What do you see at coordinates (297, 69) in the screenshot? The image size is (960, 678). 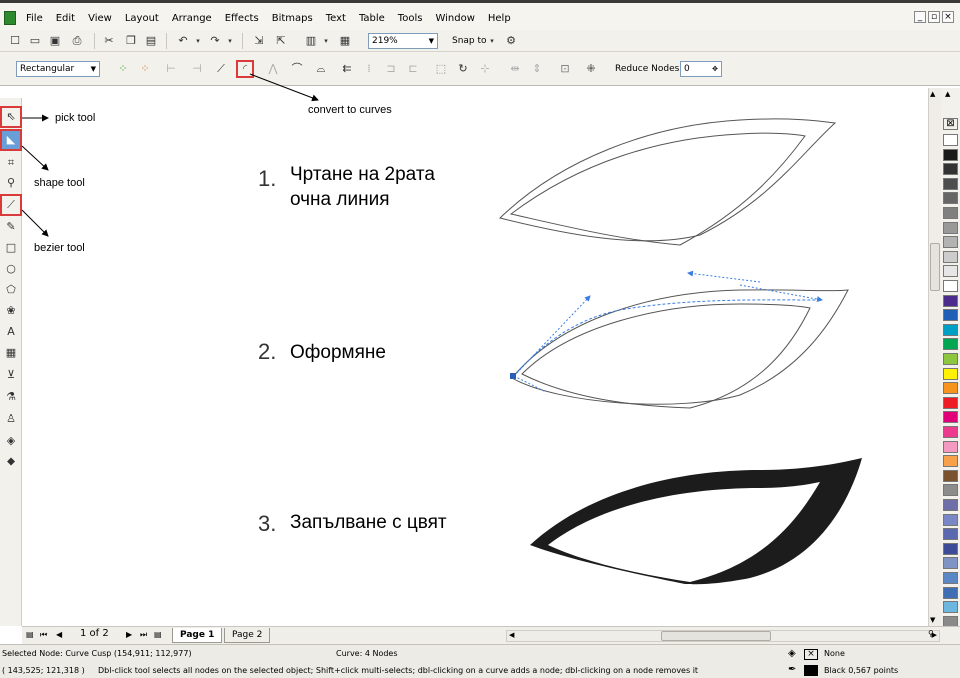 I see `make-node-smooth-icon: ⌒` at bounding box center [297, 69].